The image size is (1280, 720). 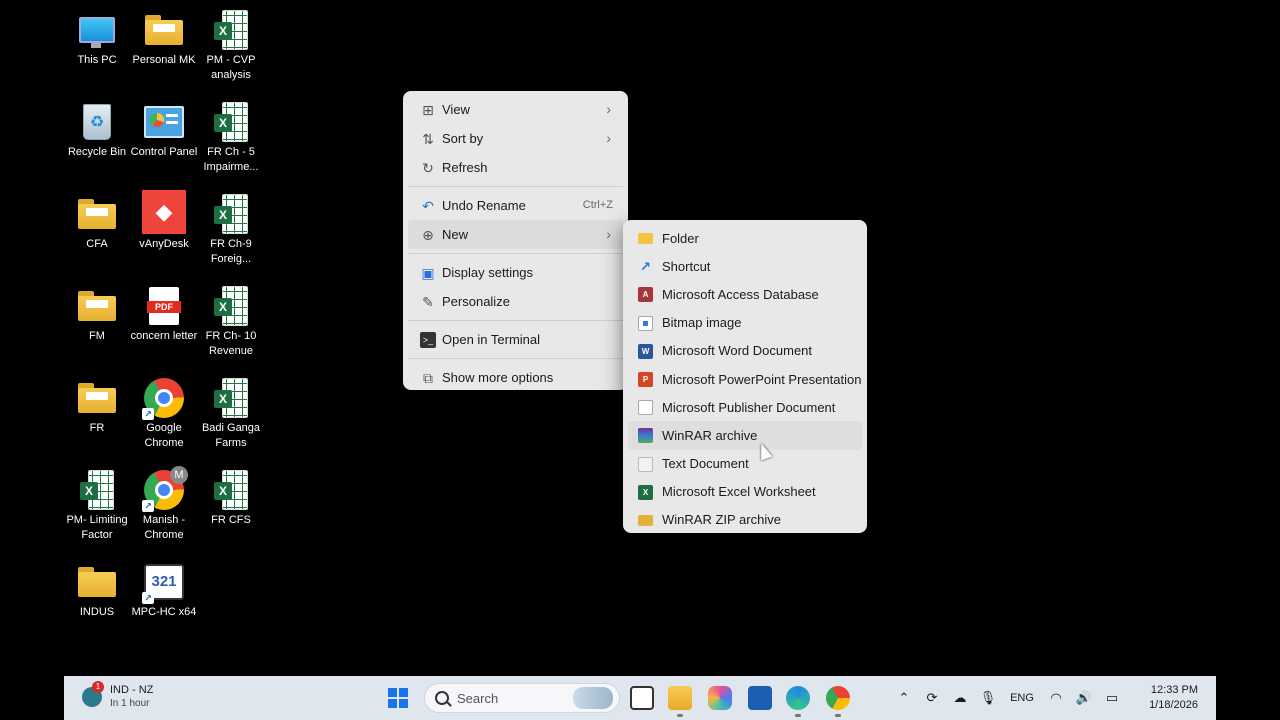 I want to click on menu-item-new: ⊕ New ›, so click(x=515, y=234).